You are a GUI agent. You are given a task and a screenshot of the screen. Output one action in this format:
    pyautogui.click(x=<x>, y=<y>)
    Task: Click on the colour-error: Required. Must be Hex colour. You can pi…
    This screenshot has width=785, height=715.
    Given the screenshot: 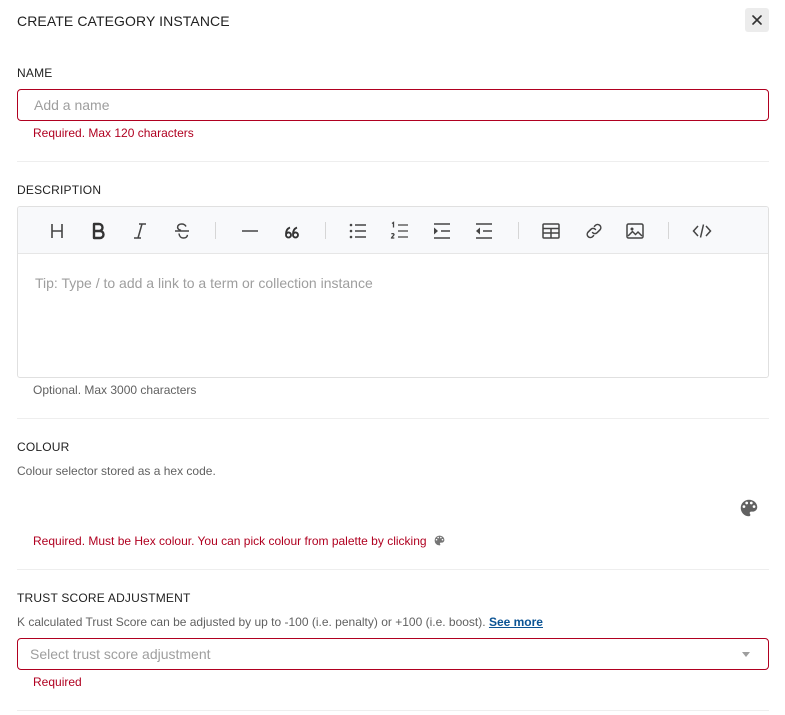 What is the action you would take?
    pyautogui.click(x=239, y=541)
    